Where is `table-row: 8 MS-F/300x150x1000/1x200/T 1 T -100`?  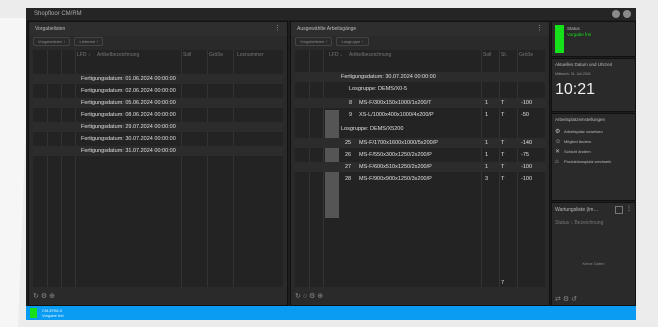
table-row: 8 MS-F/300x150x1000/1x200/T 1 T -100 is located at coordinates (420, 103).